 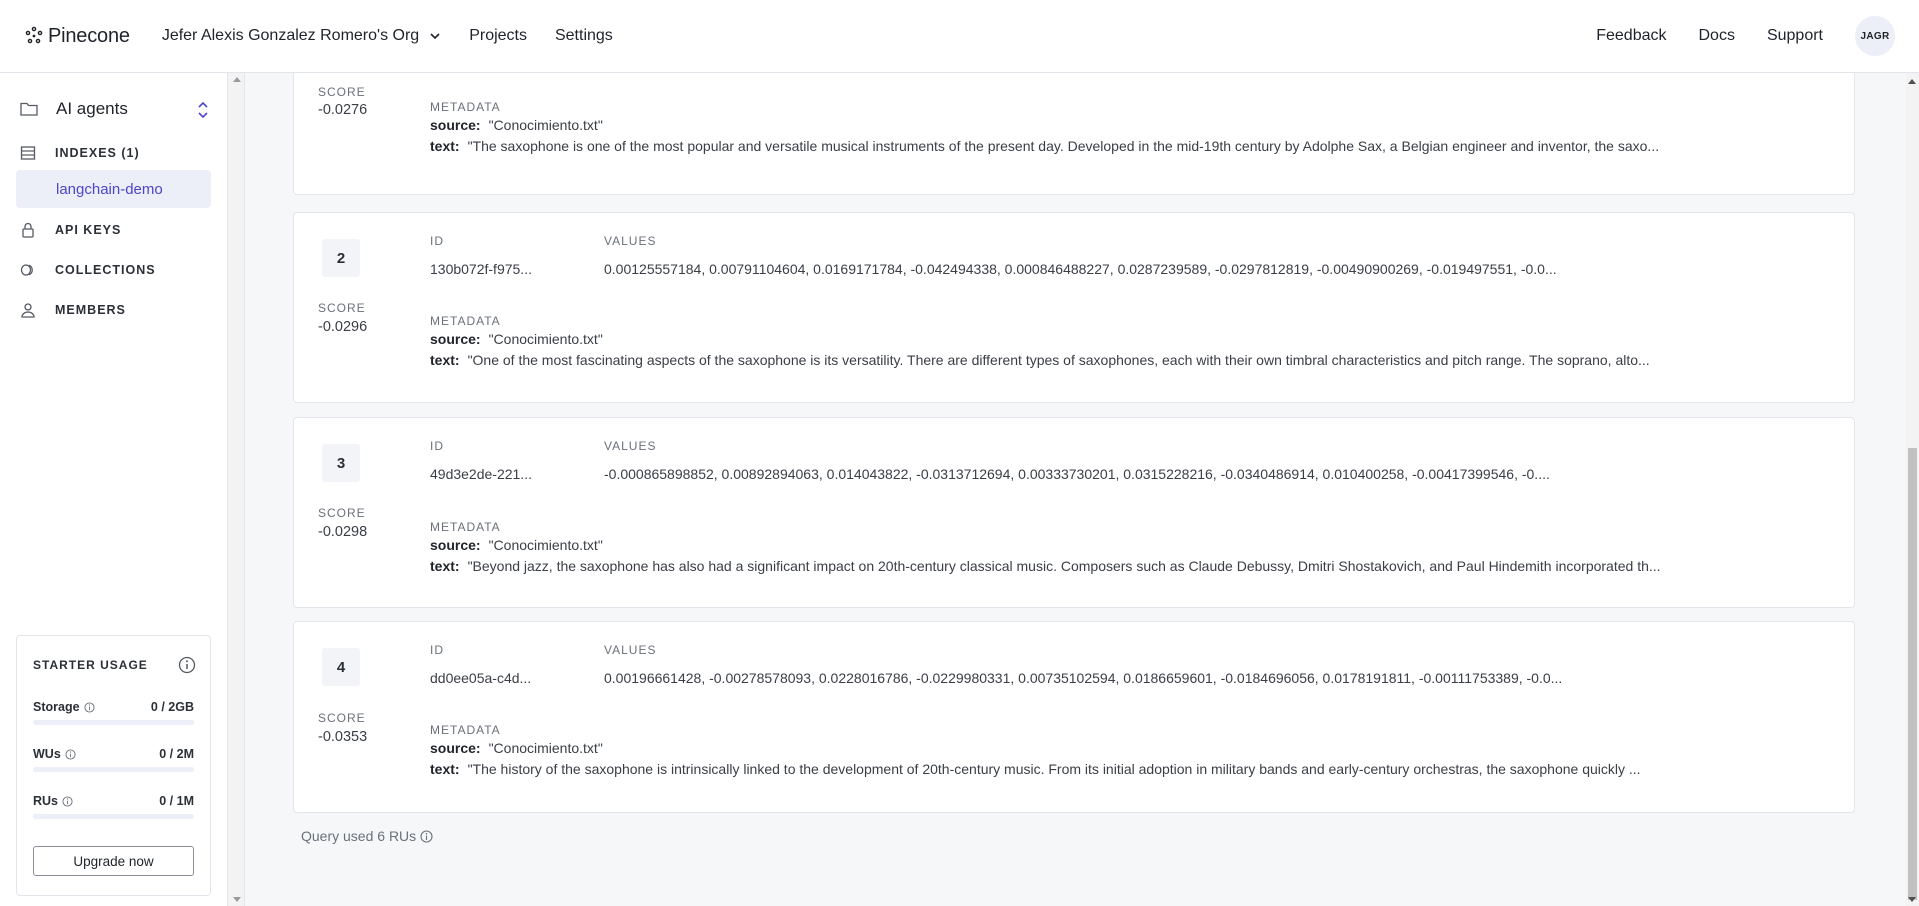 I want to click on user-icon, so click(x=28, y=310).